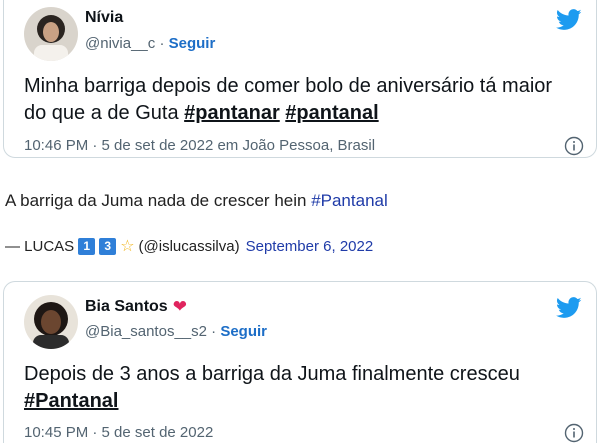 The image size is (600, 443). Describe the element at coordinates (126, 306) in the screenshot. I see `author-name-text: Bia Santos` at that location.